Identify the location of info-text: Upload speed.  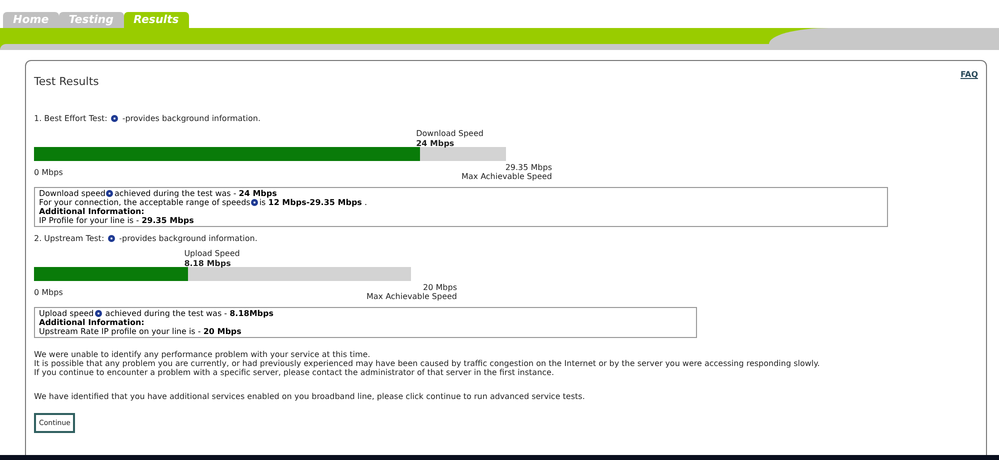
(66, 313).